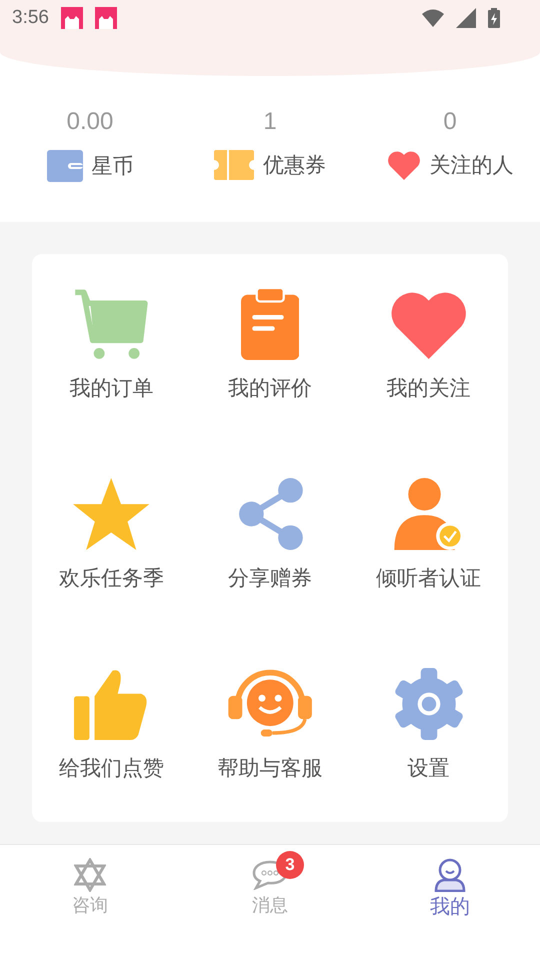 This screenshot has height=960, width=540. I want to click on clipboard-icon, so click(270, 324).